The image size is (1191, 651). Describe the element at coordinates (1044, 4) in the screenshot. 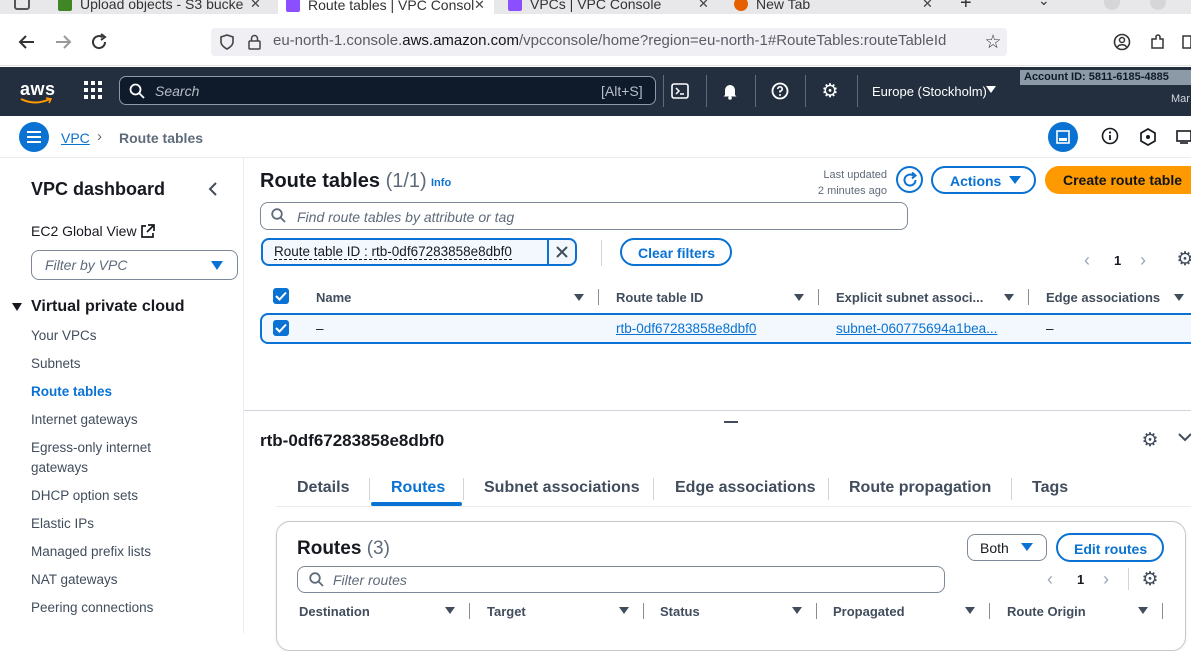

I see `tab-list-icon: ⌄` at that location.